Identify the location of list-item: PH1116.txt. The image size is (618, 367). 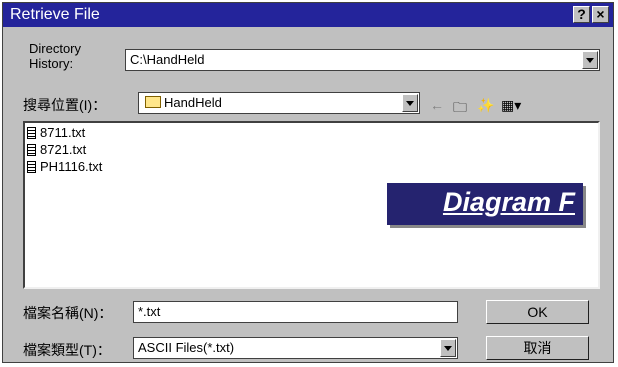
(64, 166).